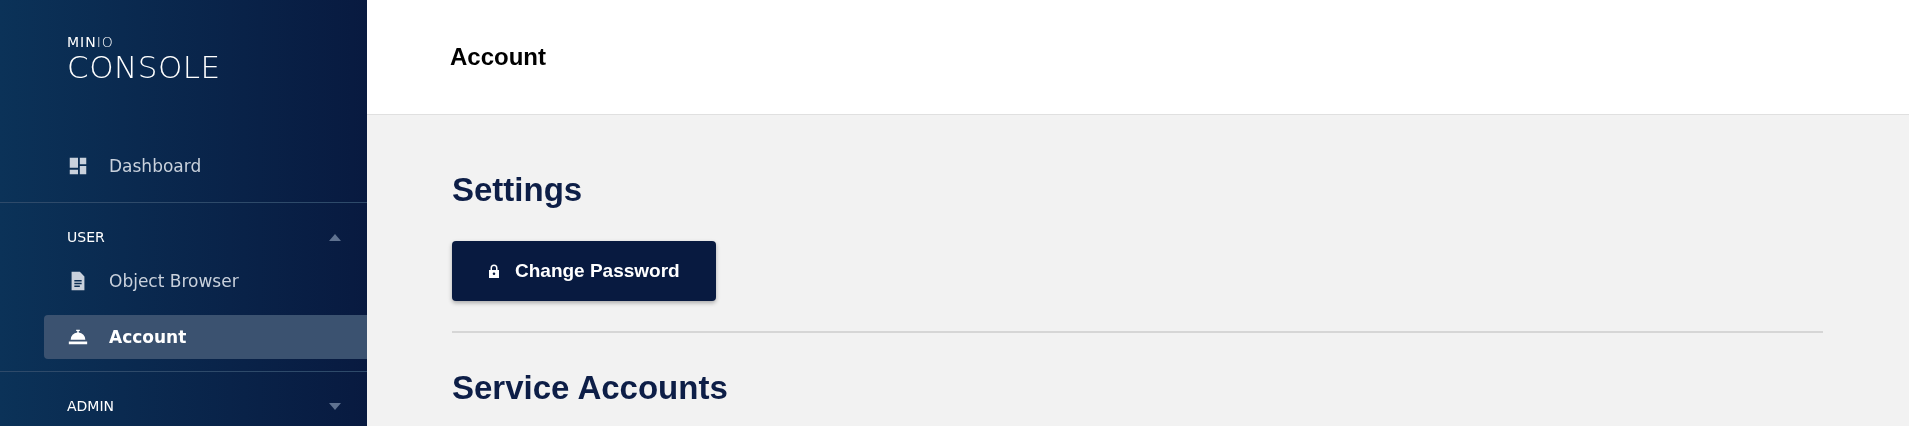 This screenshot has width=1909, height=426. What do you see at coordinates (518, 190) in the screenshot?
I see `section-heading: Settings` at bounding box center [518, 190].